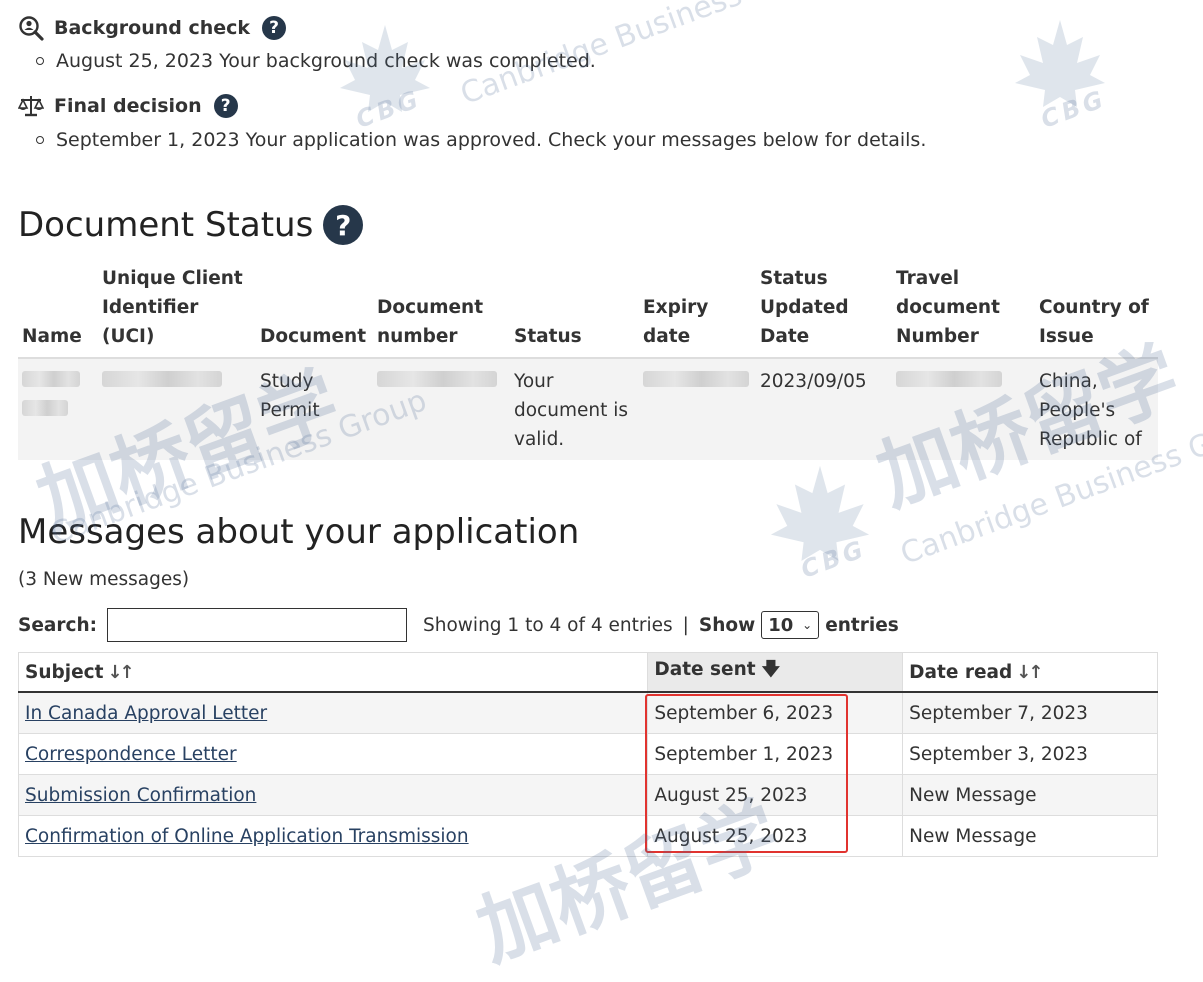 The width and height of the screenshot is (1203, 982). I want to click on travel-doc-number-cell-redacted, so click(963, 409).